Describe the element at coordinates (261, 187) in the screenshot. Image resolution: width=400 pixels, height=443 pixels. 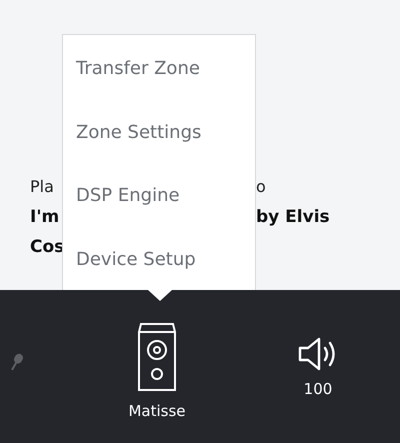
I see `now-playing-text: o` at that location.